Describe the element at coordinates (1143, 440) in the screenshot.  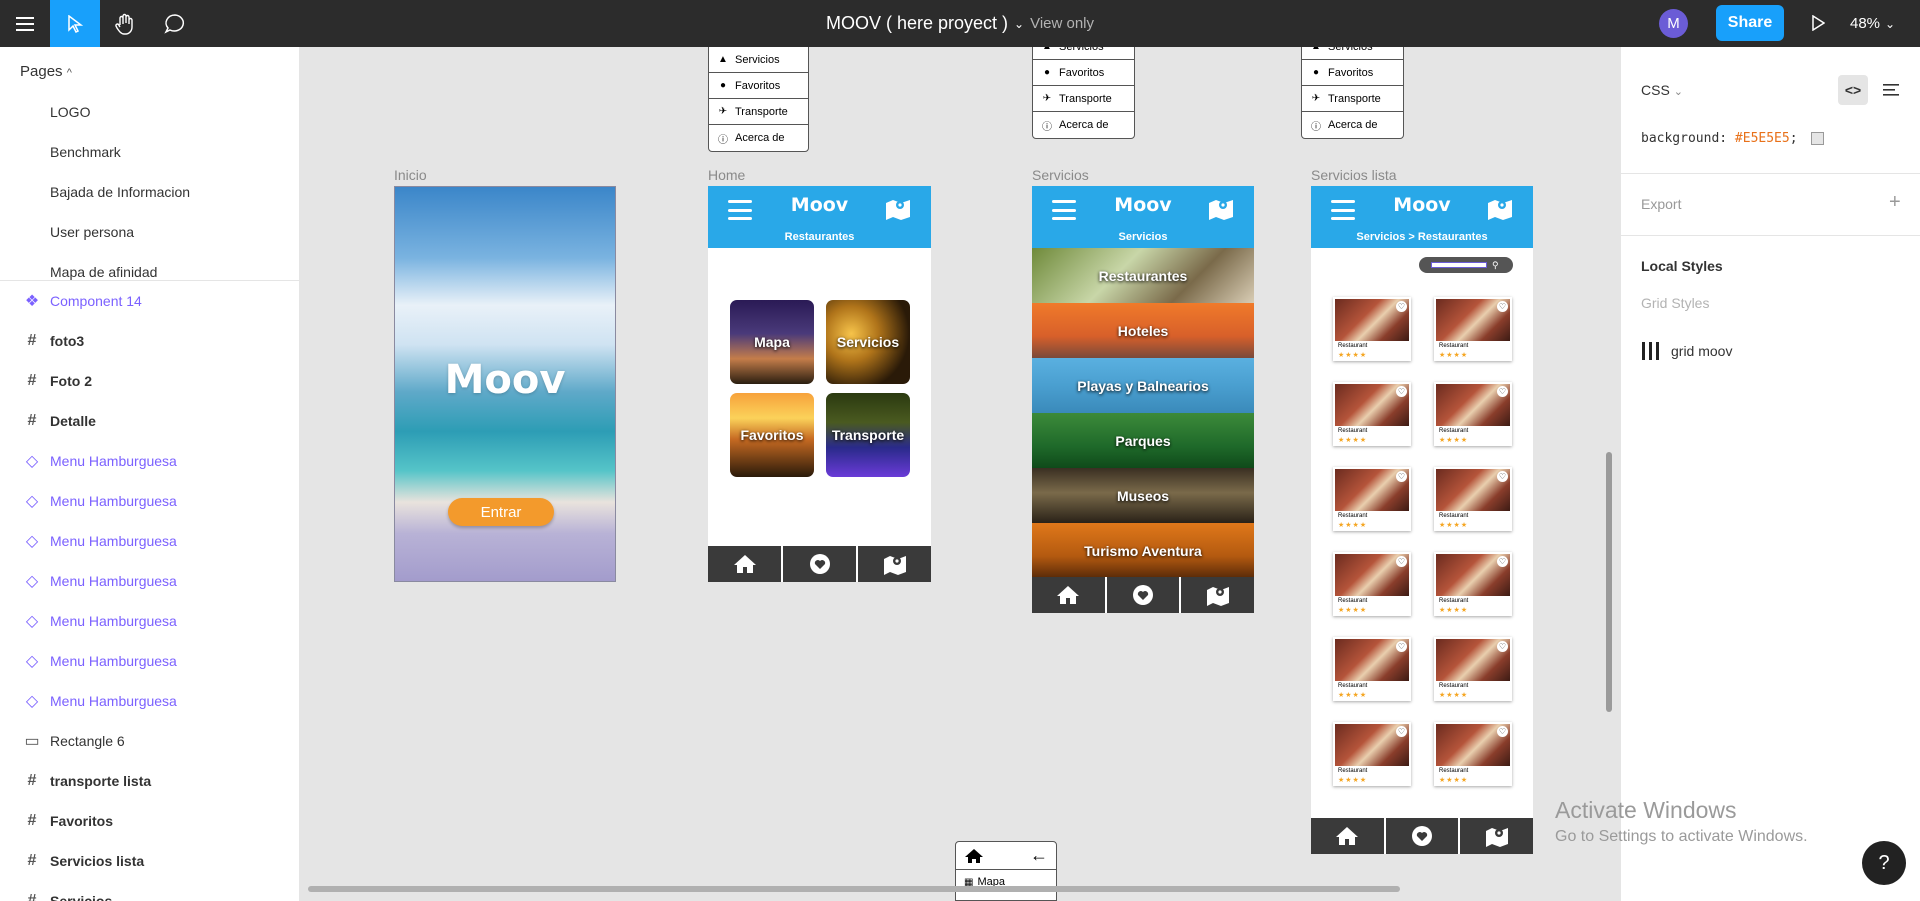
I see `band-parques: Parques` at that location.